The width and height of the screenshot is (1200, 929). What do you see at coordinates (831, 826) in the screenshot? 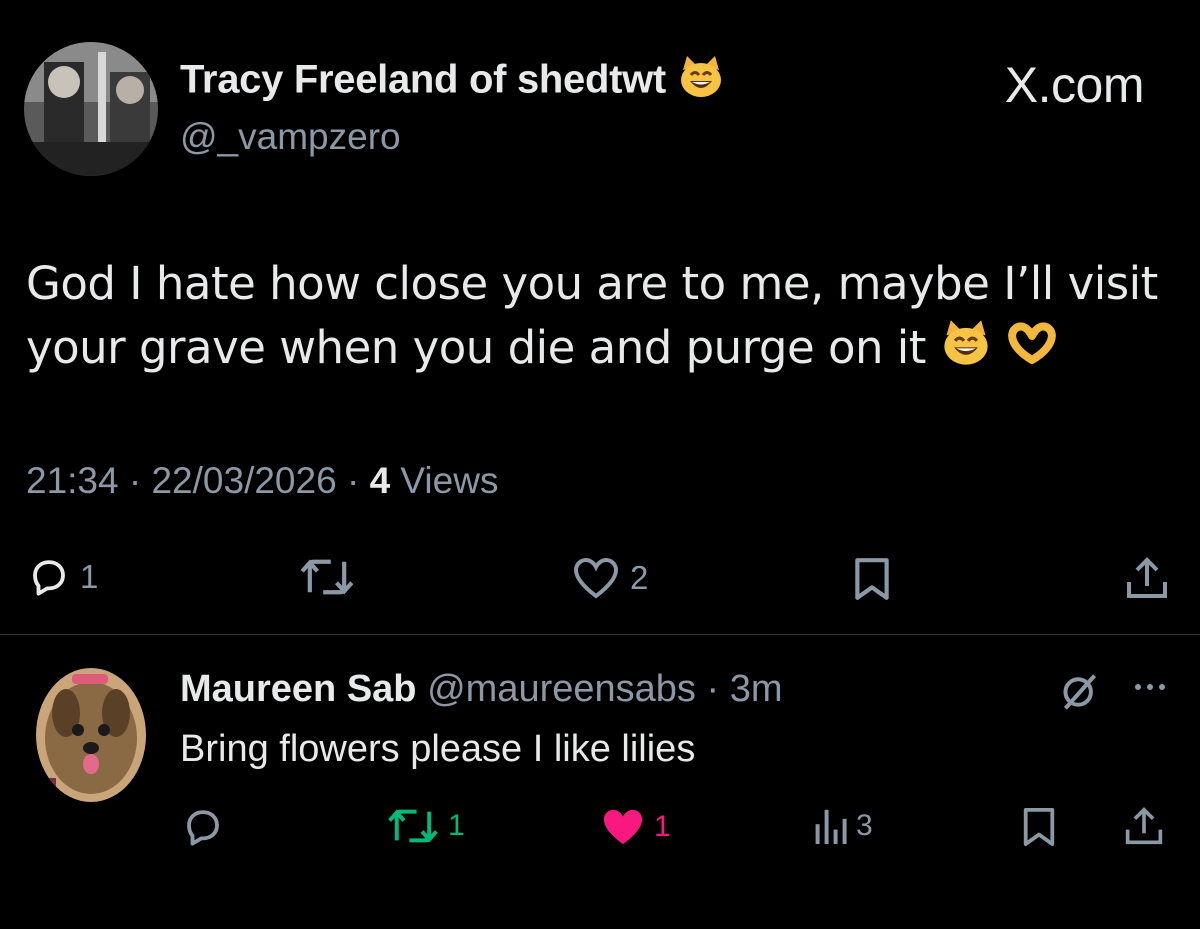
I see `bar-chart-icon` at bounding box center [831, 826].